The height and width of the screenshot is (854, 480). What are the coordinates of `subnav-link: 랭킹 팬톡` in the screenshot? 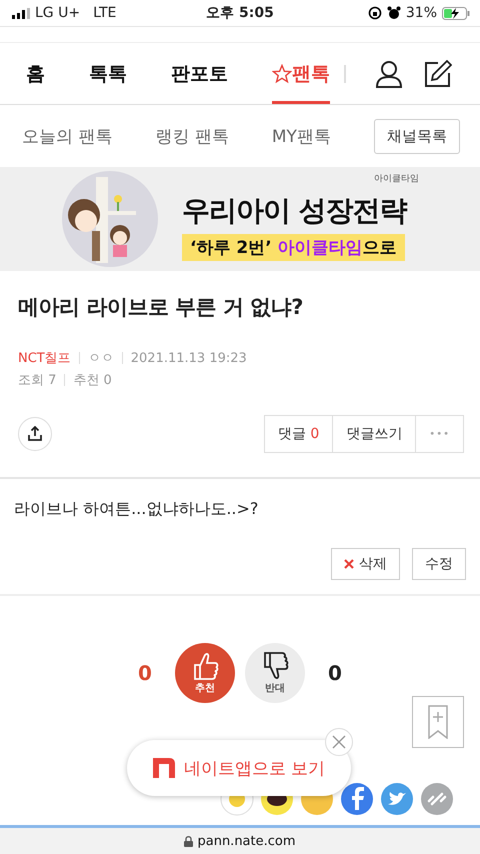 It's located at (192, 136).